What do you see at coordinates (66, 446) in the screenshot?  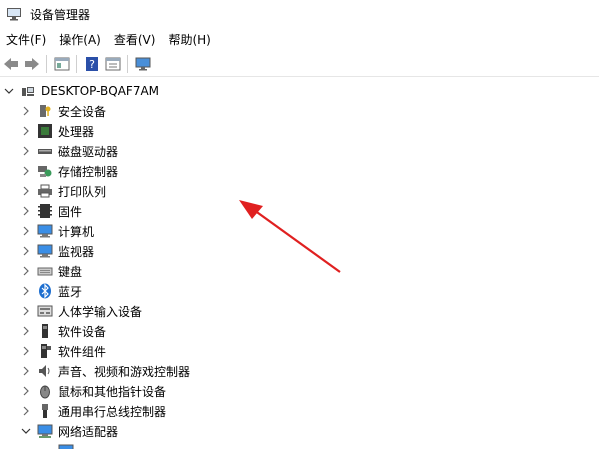 I see `network-card-icon` at bounding box center [66, 446].